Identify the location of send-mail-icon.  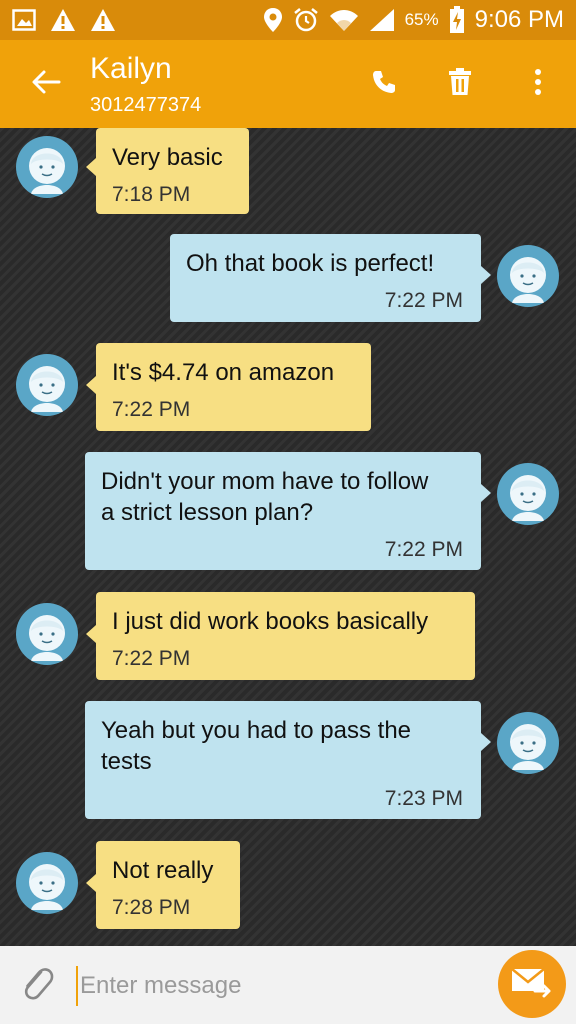
(532, 984).